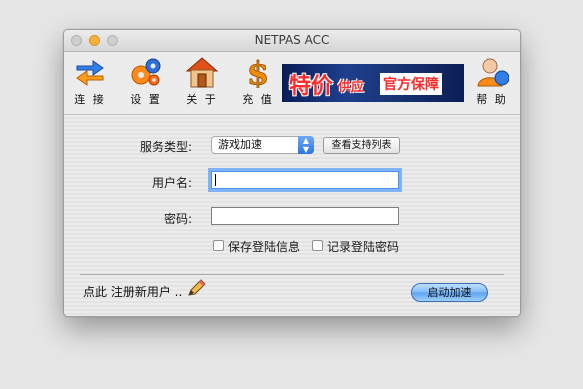 The height and width of the screenshot is (389, 583). I want to click on connect-arrows-icon, so click(90, 73).